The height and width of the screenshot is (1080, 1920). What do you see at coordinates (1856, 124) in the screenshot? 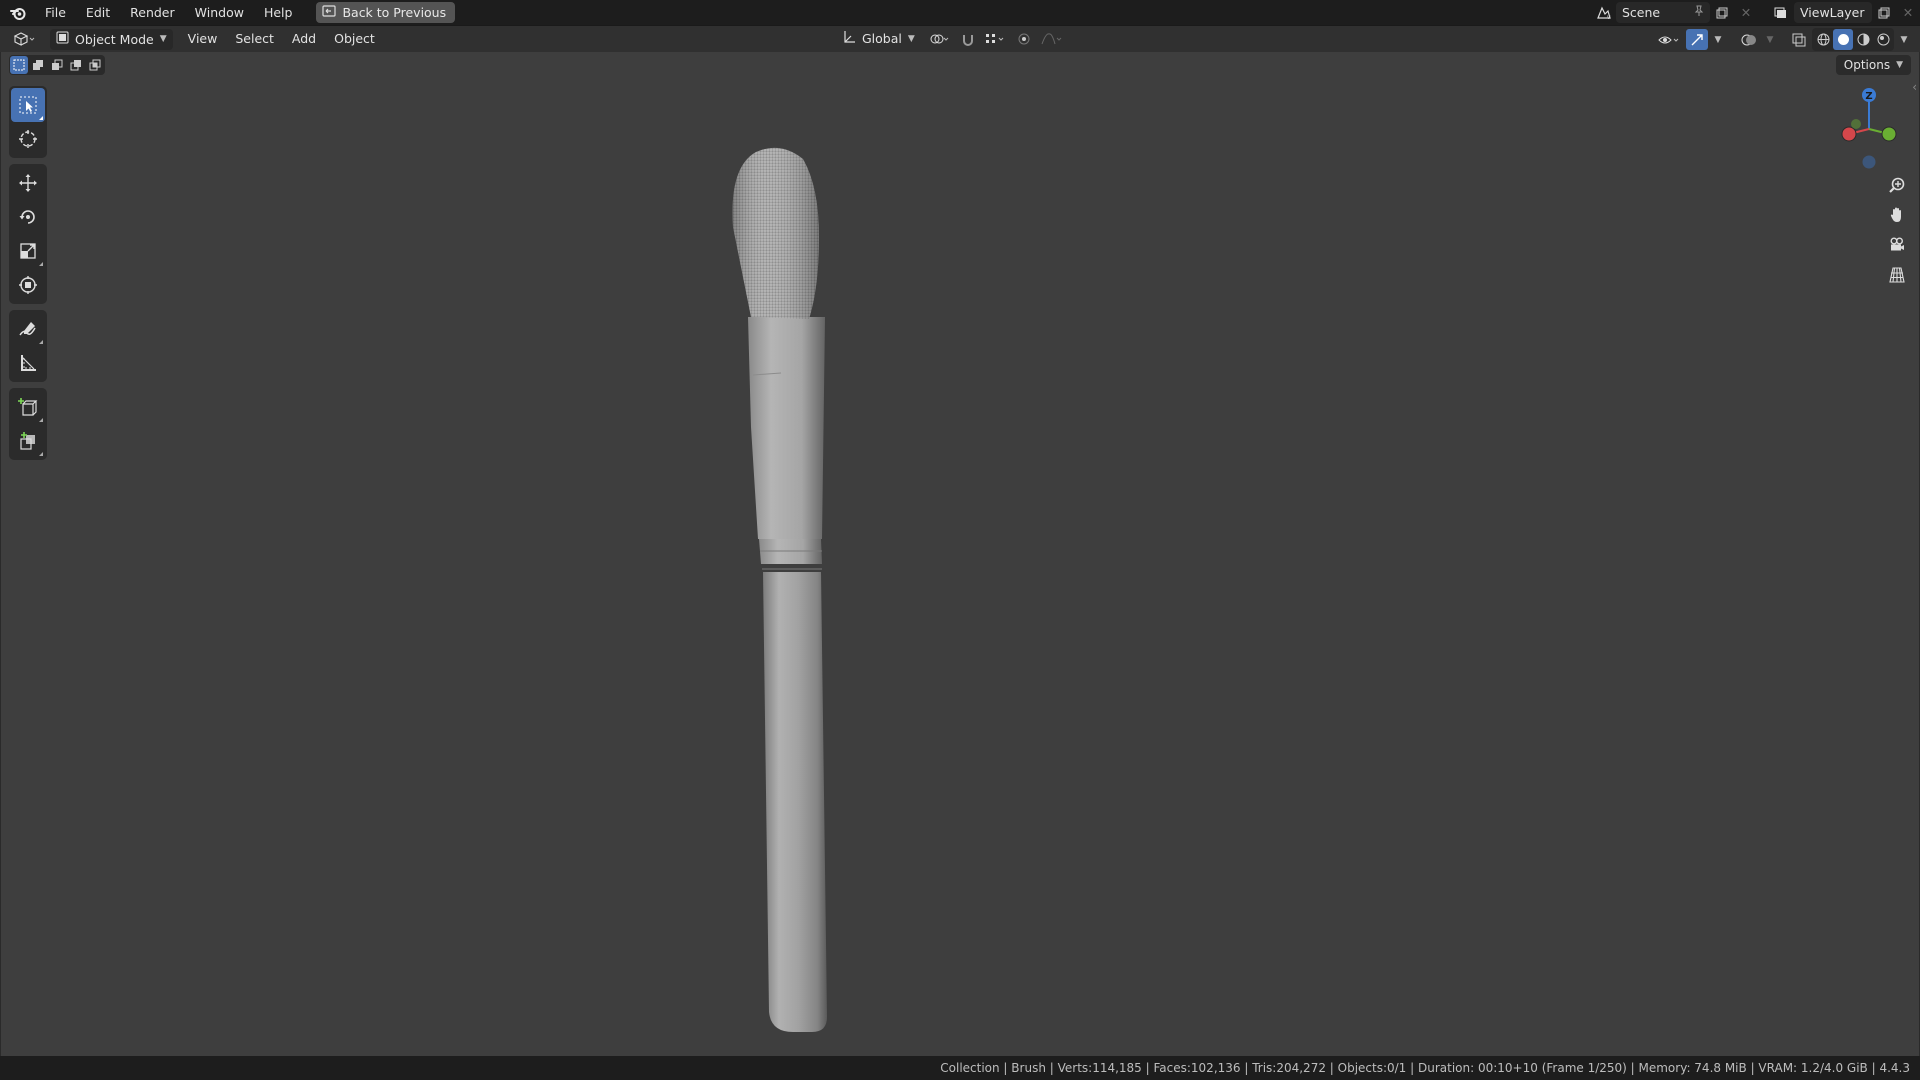
I see `neg-y-axis-handle` at bounding box center [1856, 124].